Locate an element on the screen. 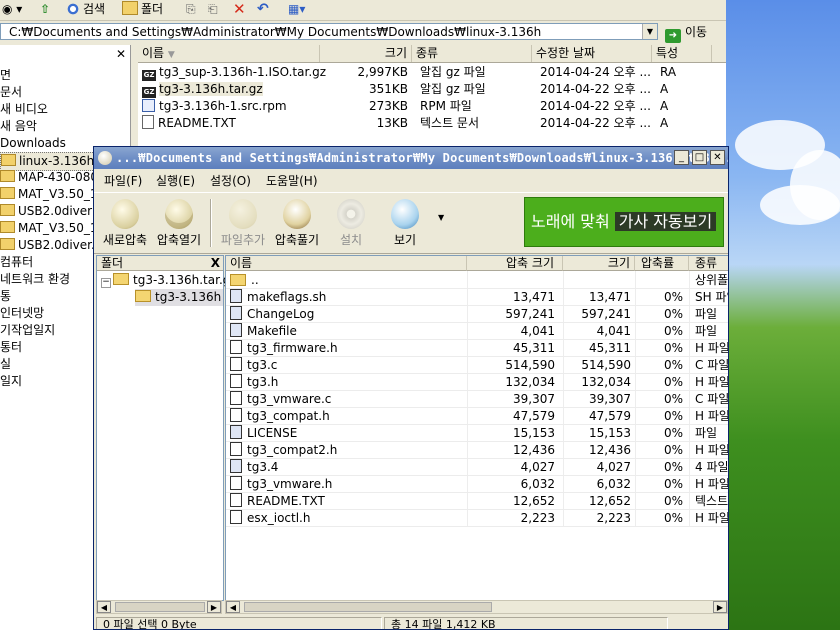 This screenshot has width=840, height=630. list-item: tg3.c 514,590 514,590 0% C 파일 is located at coordinates (477, 365).